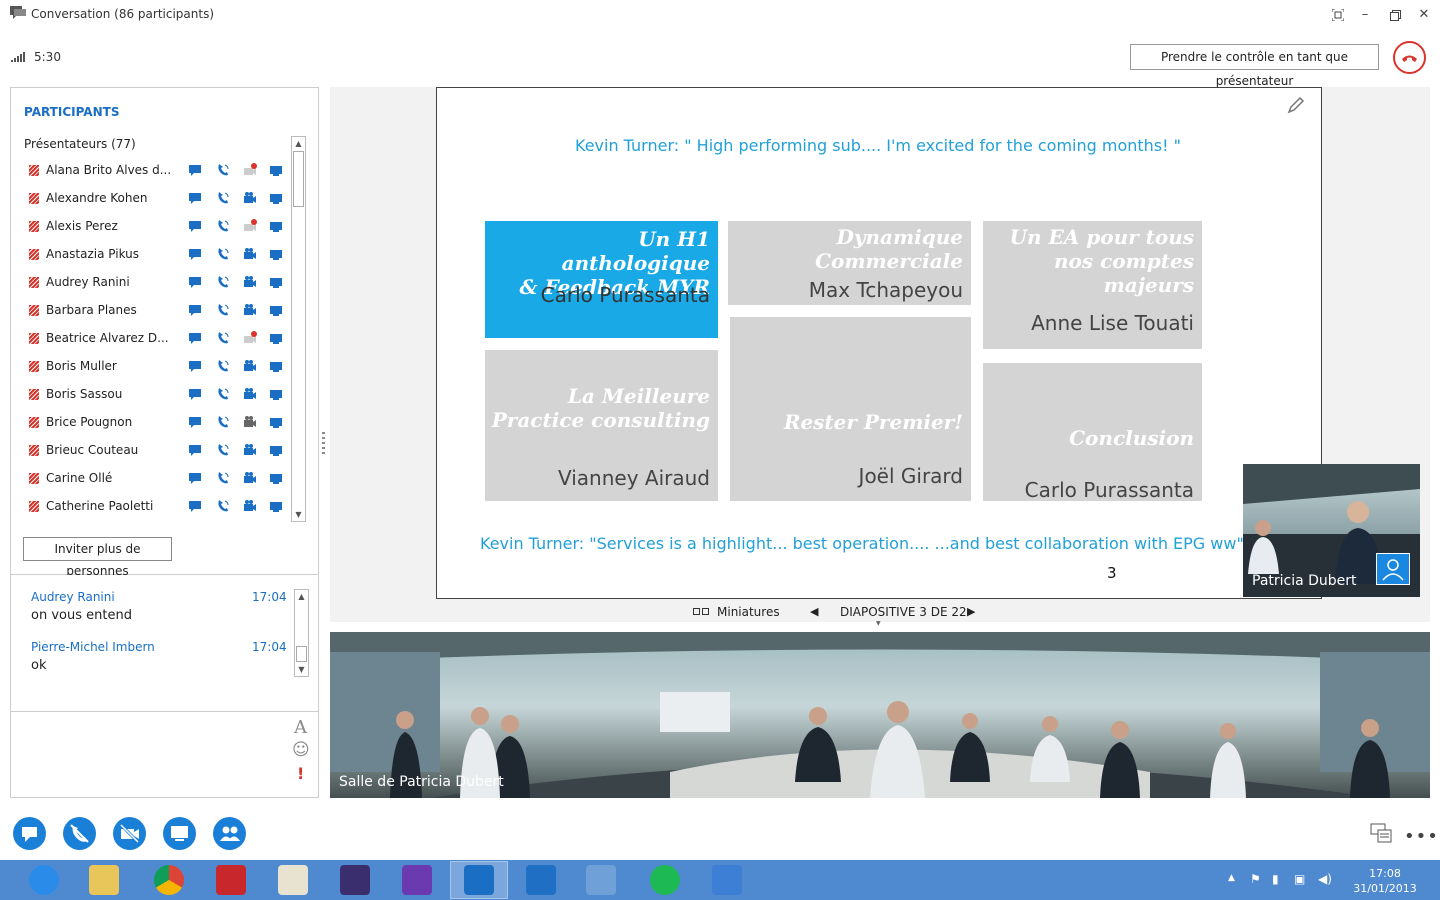  Describe the element at coordinates (1365, 15) in the screenshot. I see `minimize-button: –` at that location.